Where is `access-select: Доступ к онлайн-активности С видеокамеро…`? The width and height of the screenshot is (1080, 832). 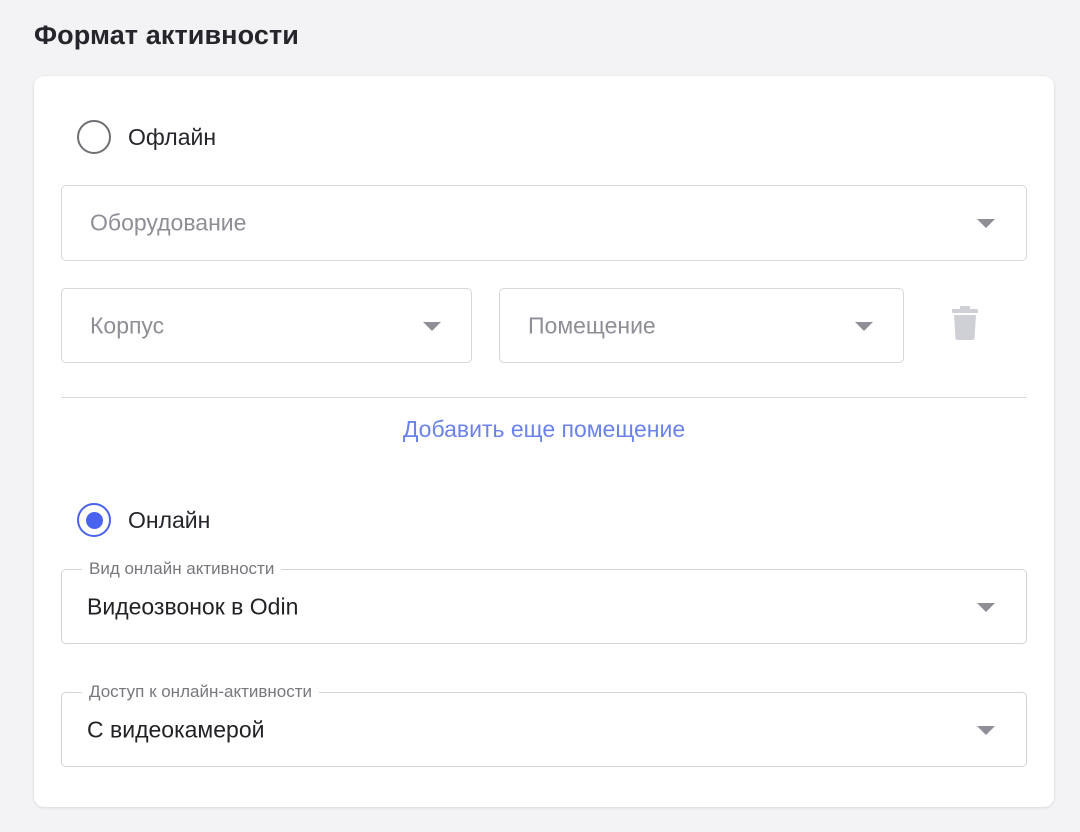 access-select: Доступ к онлайн-активности С видеокамеро… is located at coordinates (544, 724).